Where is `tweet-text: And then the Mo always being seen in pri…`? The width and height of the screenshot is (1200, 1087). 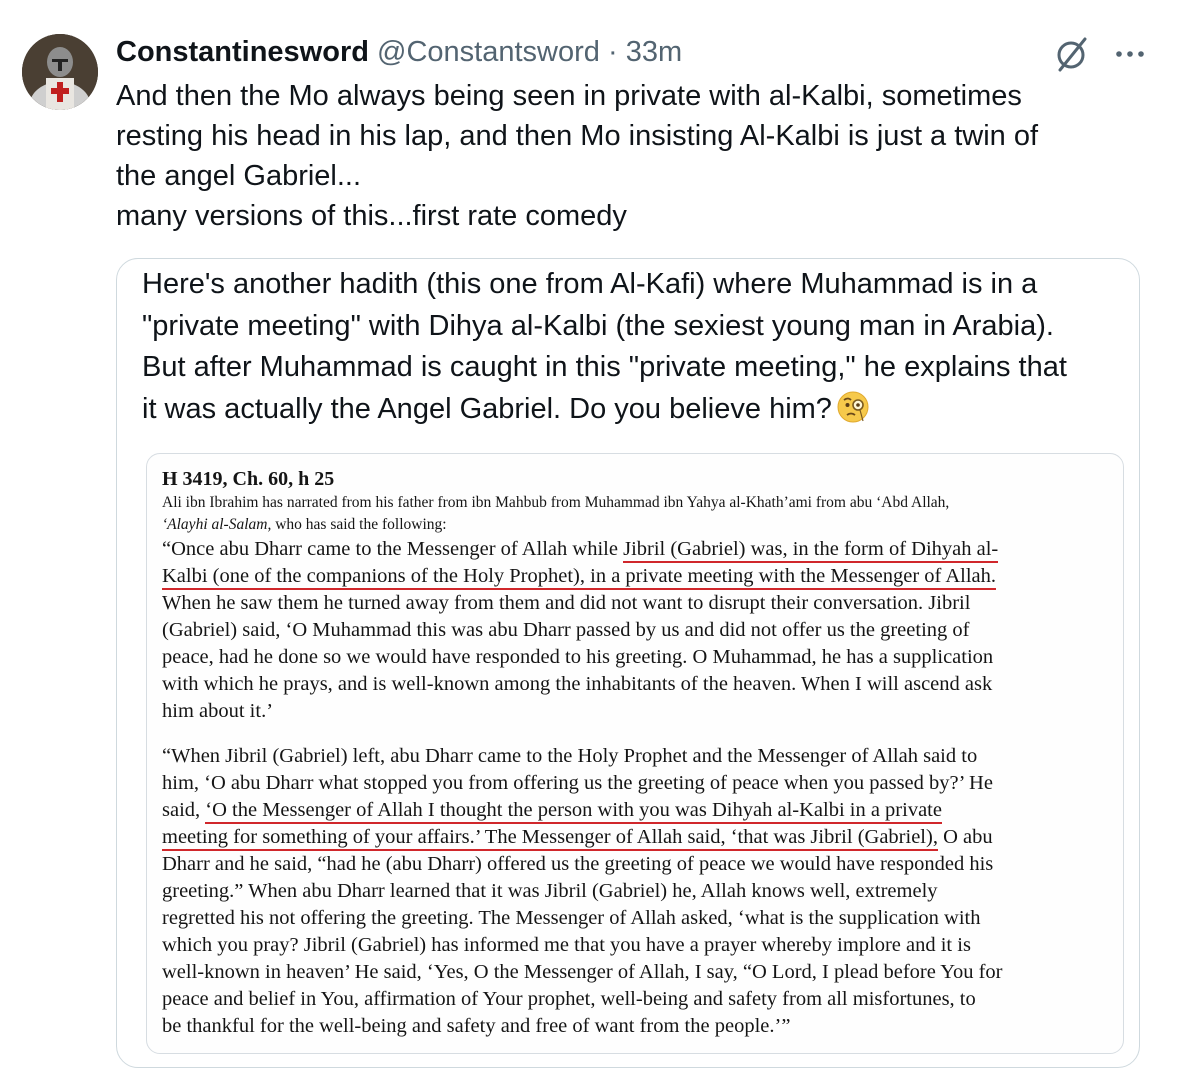
tweet-text: And then the Mo always being seen in pri… is located at coordinates (646, 156).